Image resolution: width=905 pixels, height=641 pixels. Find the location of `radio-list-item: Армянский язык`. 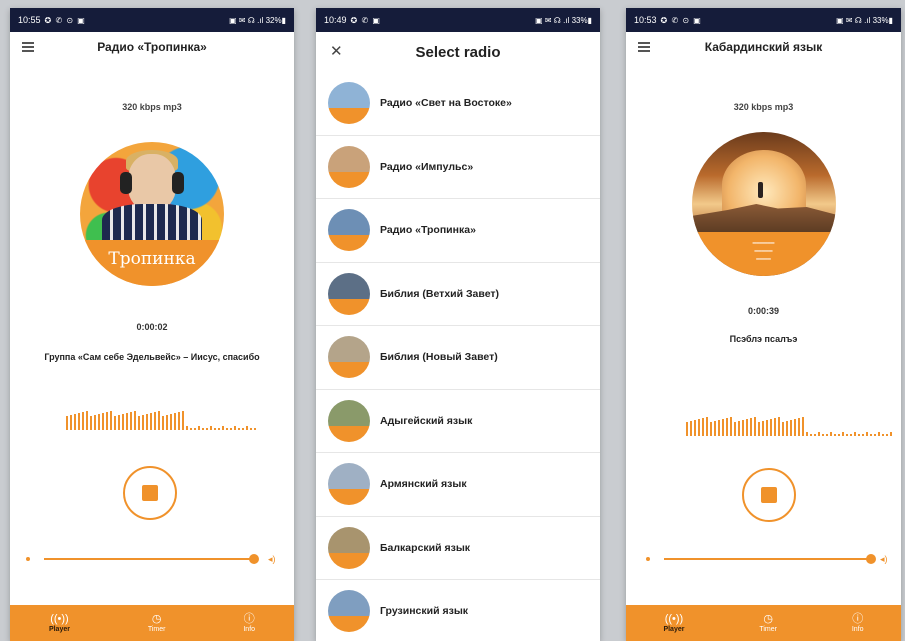

radio-list-item: Армянский язык is located at coordinates (458, 485).